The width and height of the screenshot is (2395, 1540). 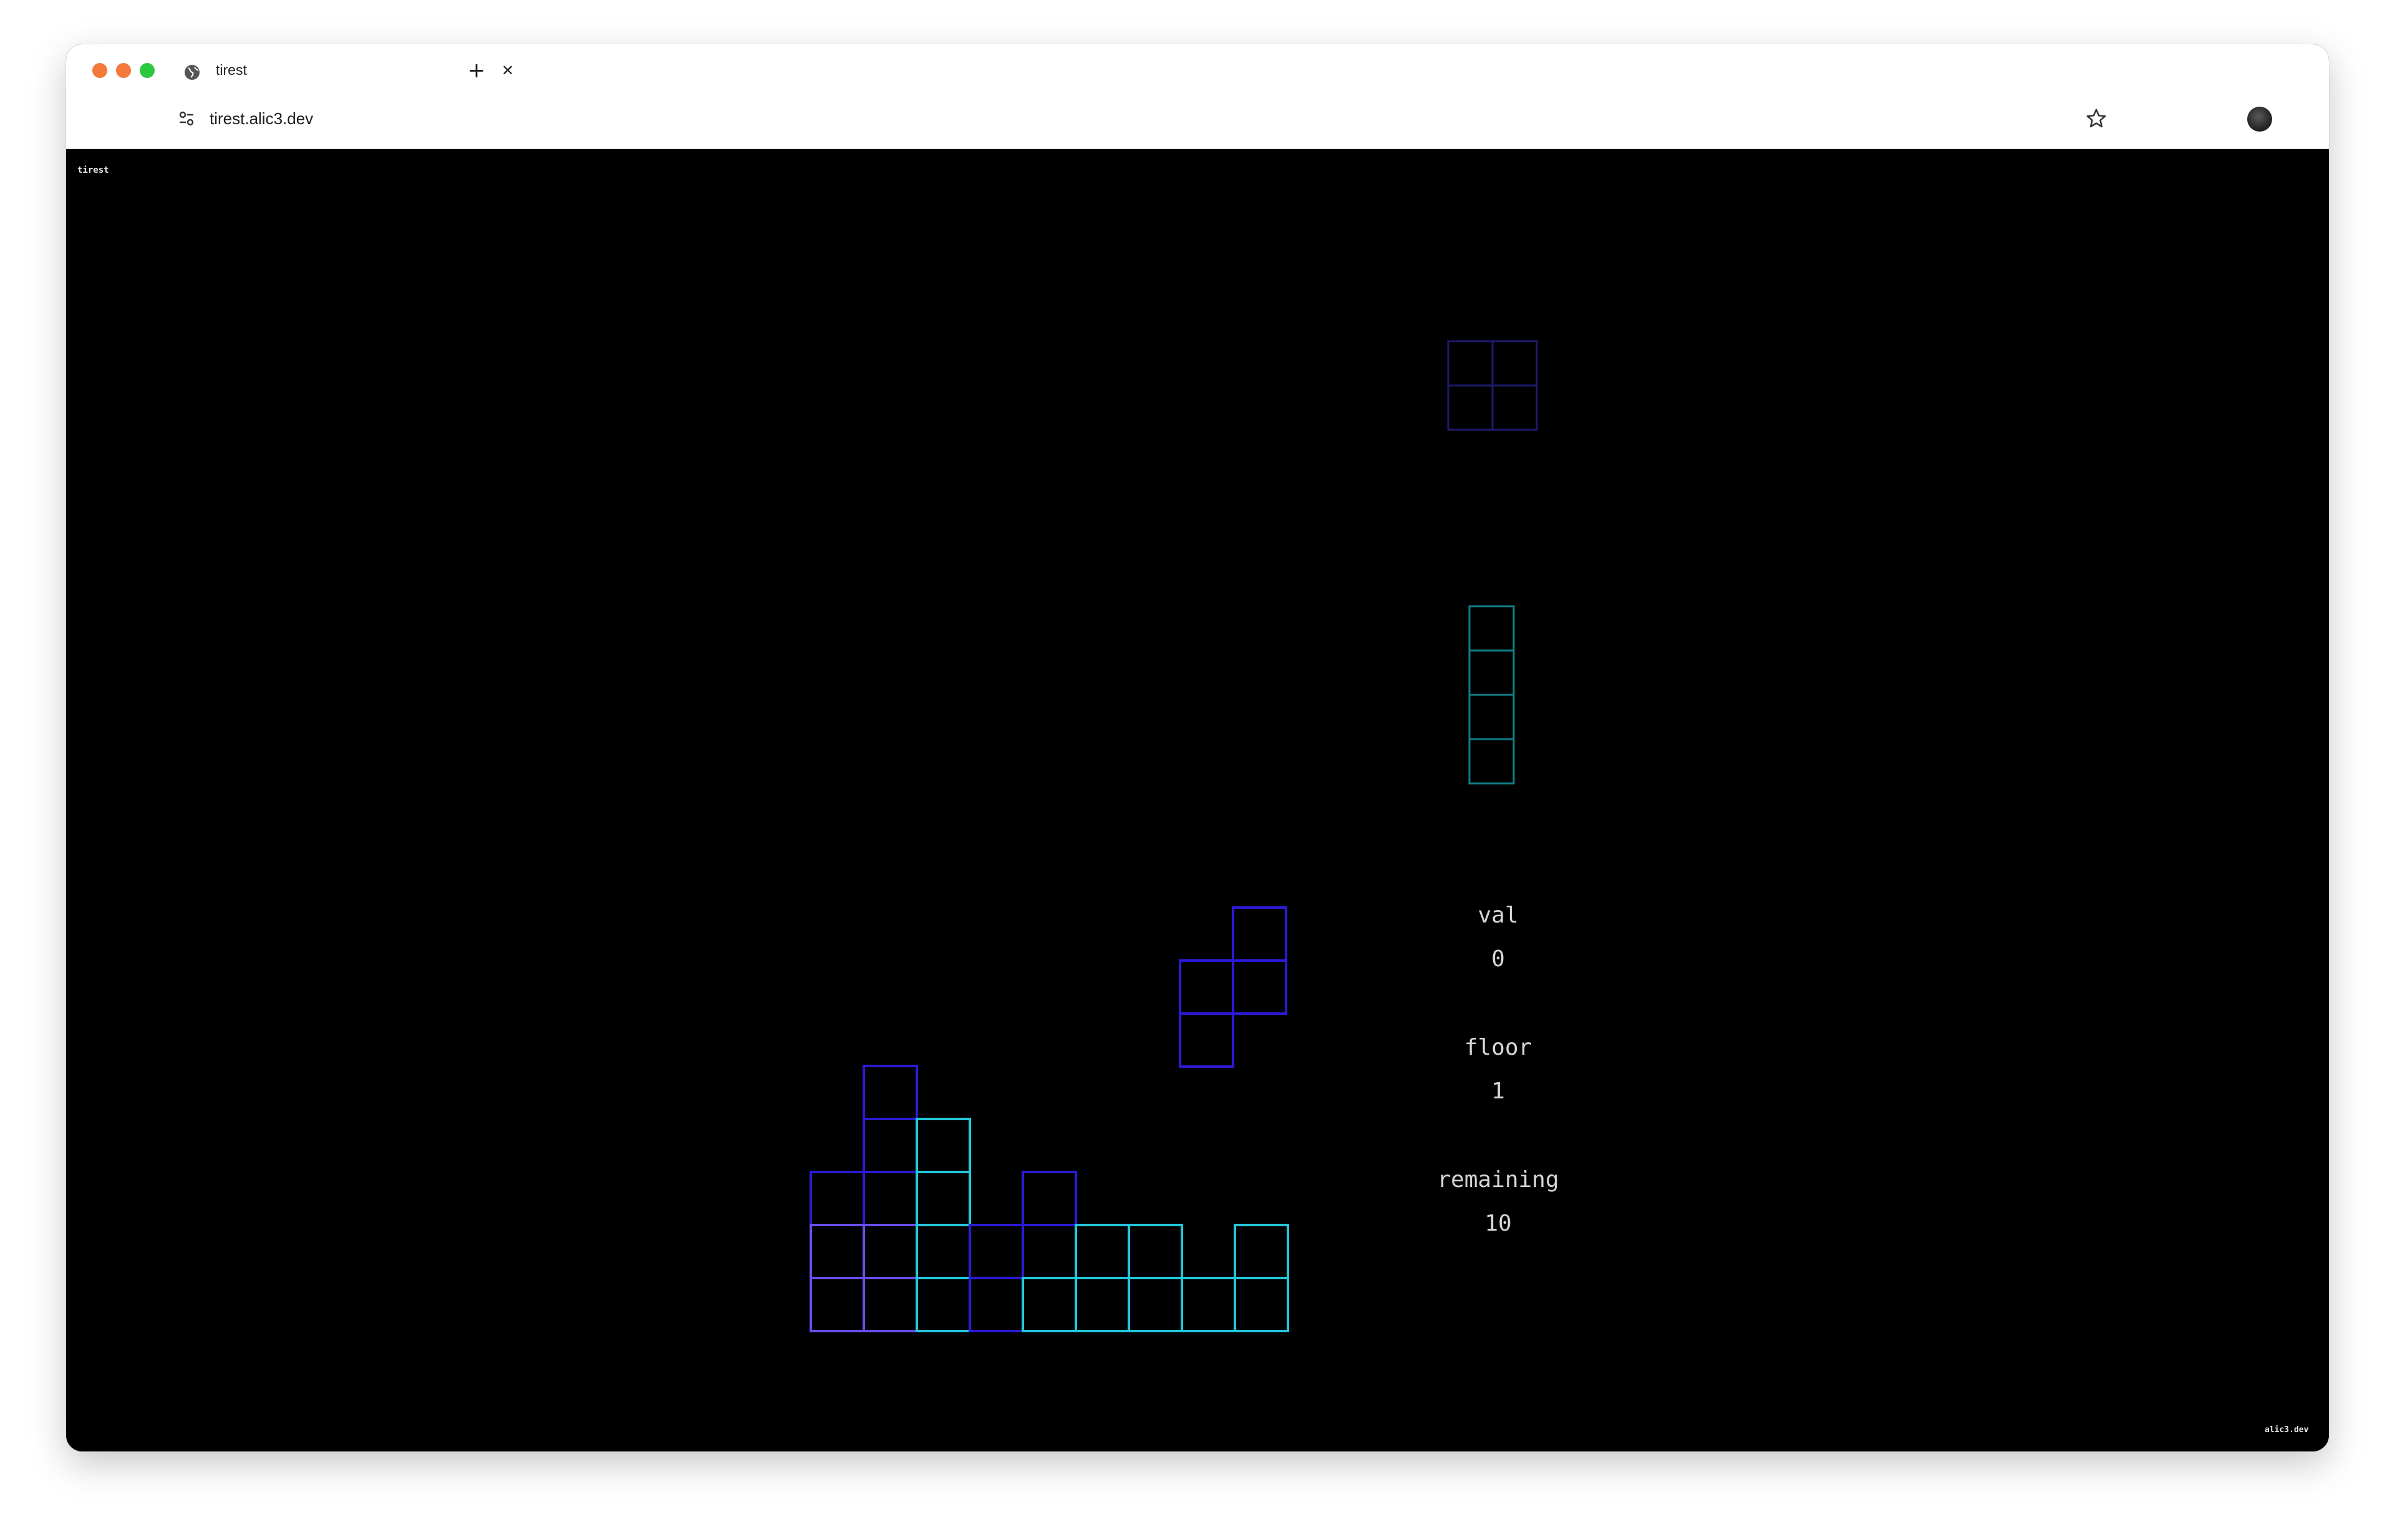 I want to click on site-settings-icon, so click(x=186, y=118).